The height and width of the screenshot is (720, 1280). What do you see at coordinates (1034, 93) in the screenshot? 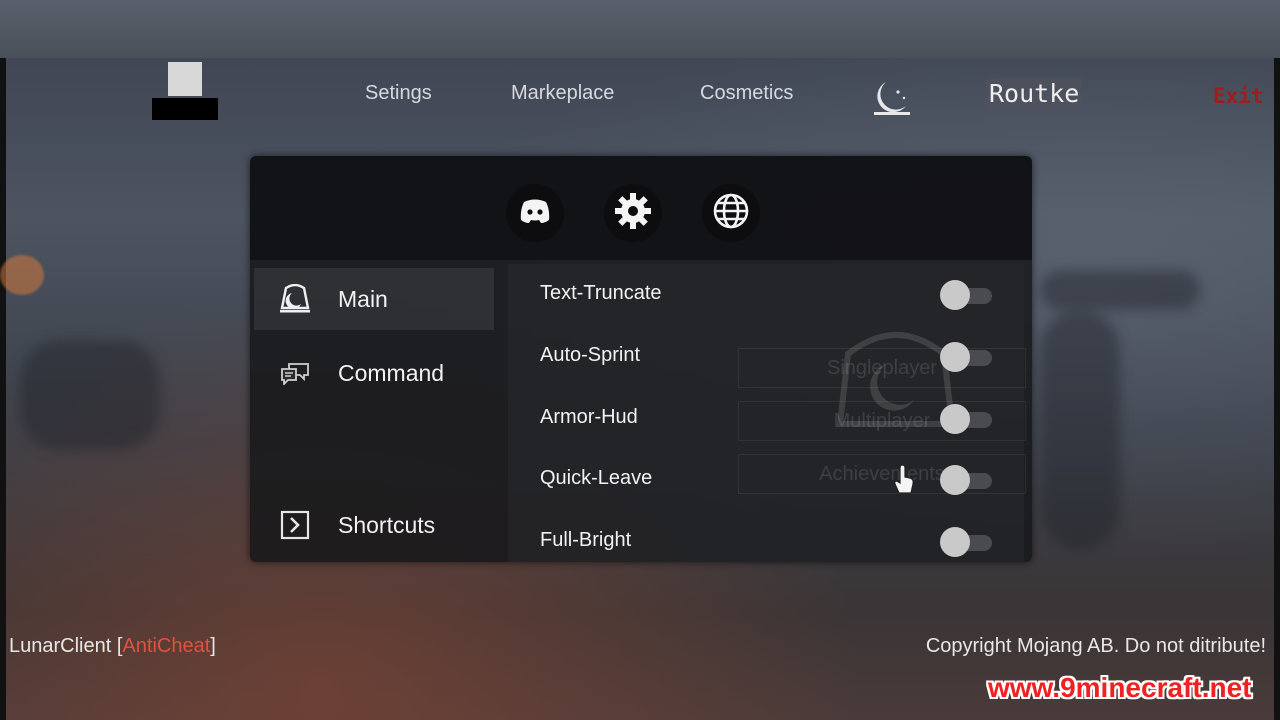
I see `username-label: Routke` at bounding box center [1034, 93].